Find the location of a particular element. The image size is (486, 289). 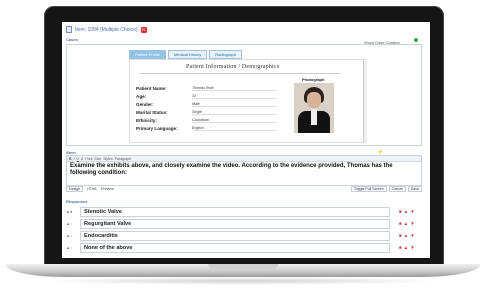

row-label: Age: is located at coordinates (141, 96).